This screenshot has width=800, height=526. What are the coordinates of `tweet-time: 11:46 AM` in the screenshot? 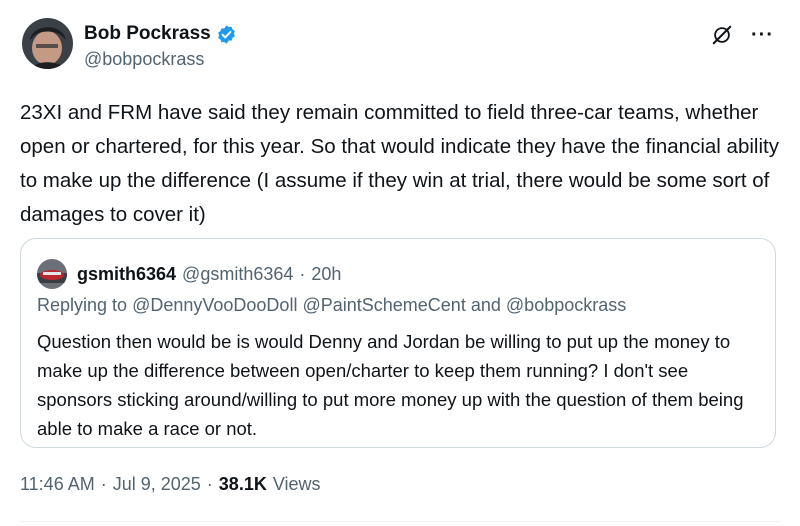 It's located at (57, 484).